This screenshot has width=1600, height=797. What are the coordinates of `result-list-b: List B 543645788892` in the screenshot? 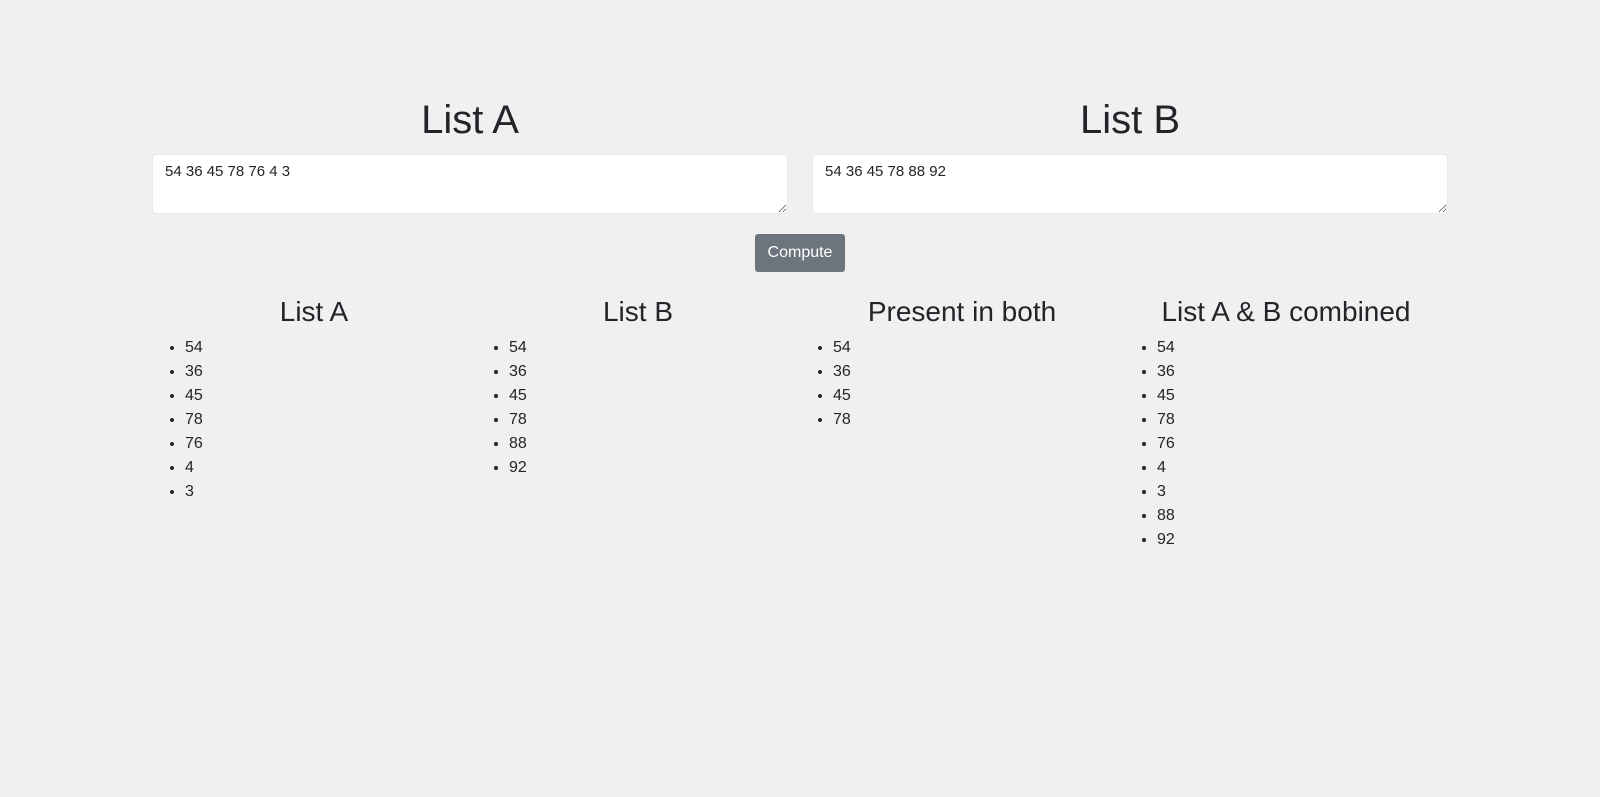 It's located at (638, 423).